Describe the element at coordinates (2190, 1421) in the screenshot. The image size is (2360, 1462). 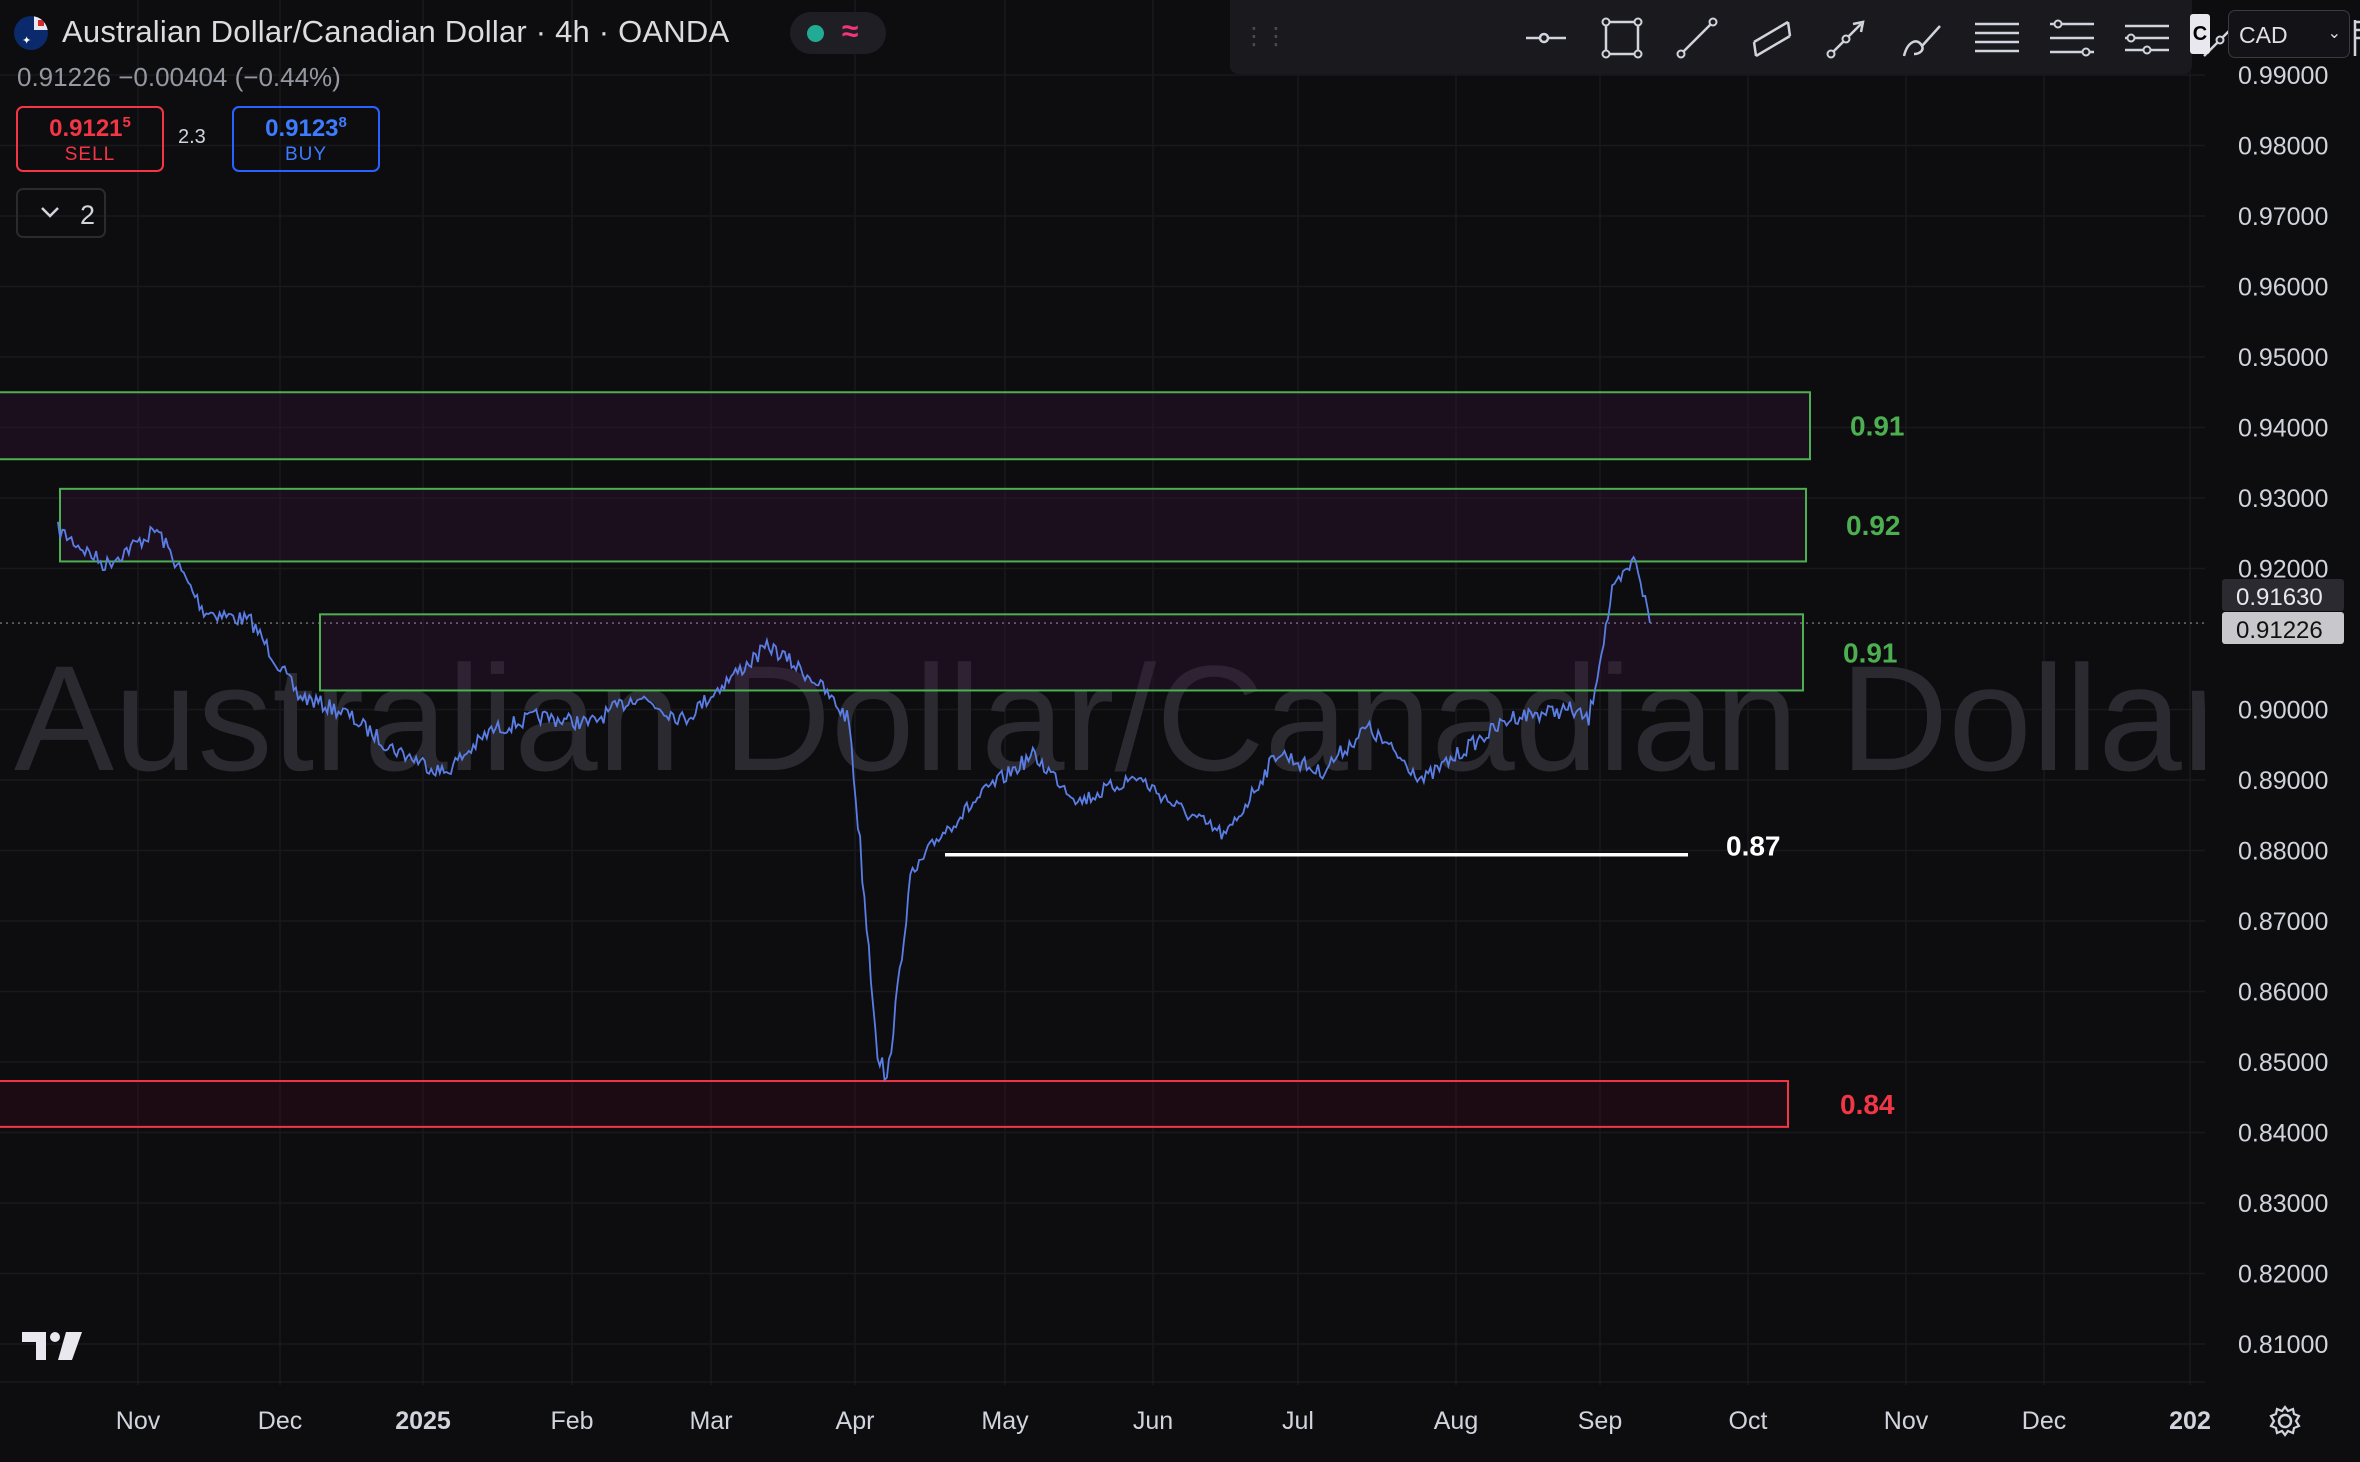
I see `x-tick-label: 202` at that location.